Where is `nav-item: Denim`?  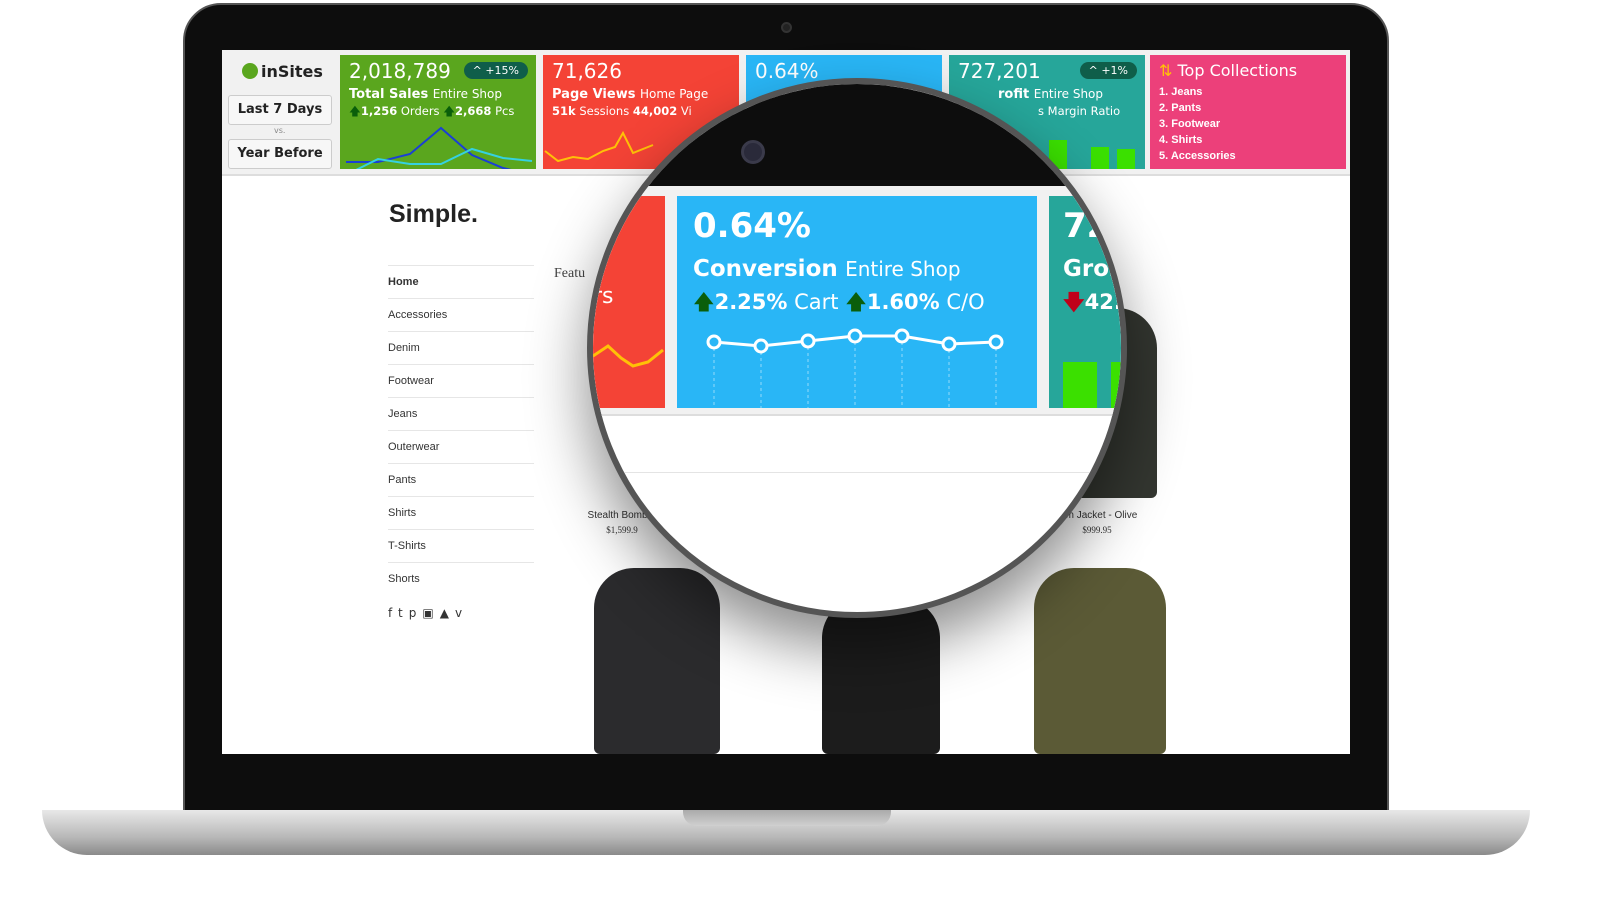
nav-item: Denim is located at coordinates (461, 347).